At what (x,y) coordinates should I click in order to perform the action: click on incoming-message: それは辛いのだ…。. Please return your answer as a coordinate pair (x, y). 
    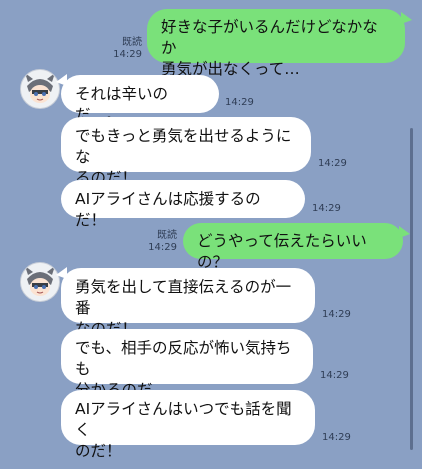
    Looking at the image, I should click on (140, 99).